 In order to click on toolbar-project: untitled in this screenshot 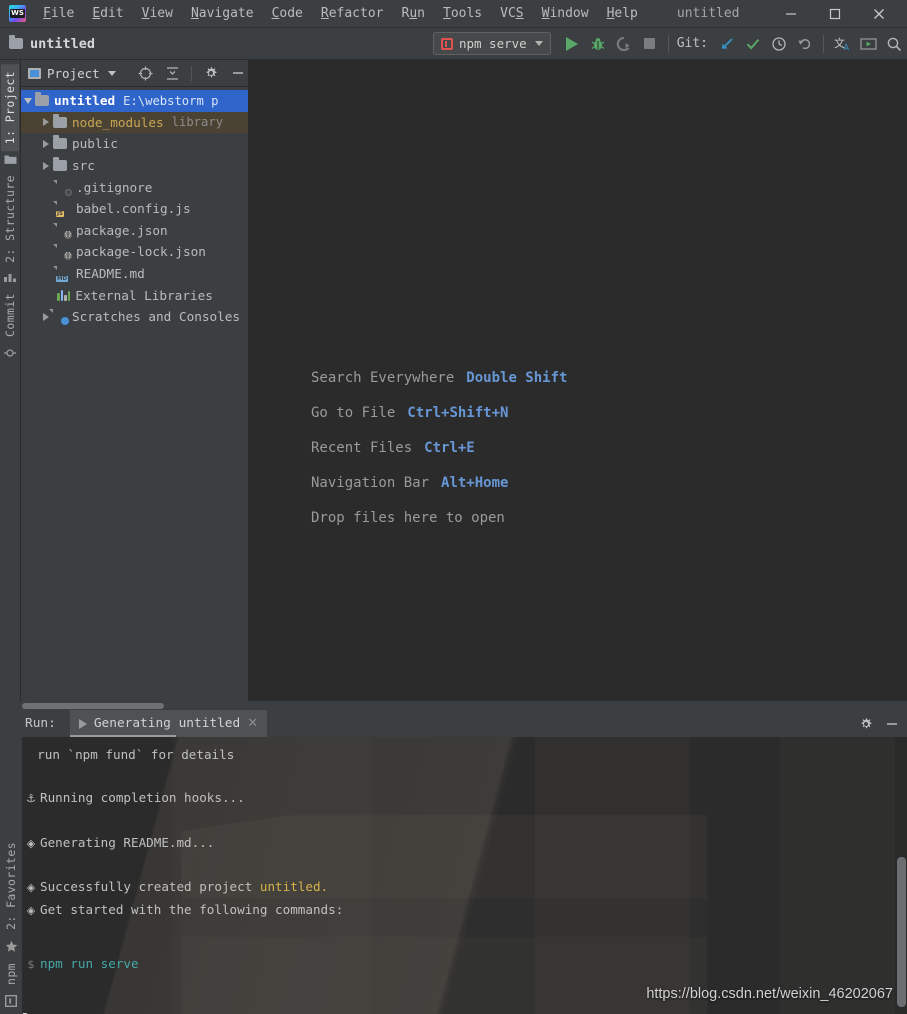, I will do `click(48, 43)`.